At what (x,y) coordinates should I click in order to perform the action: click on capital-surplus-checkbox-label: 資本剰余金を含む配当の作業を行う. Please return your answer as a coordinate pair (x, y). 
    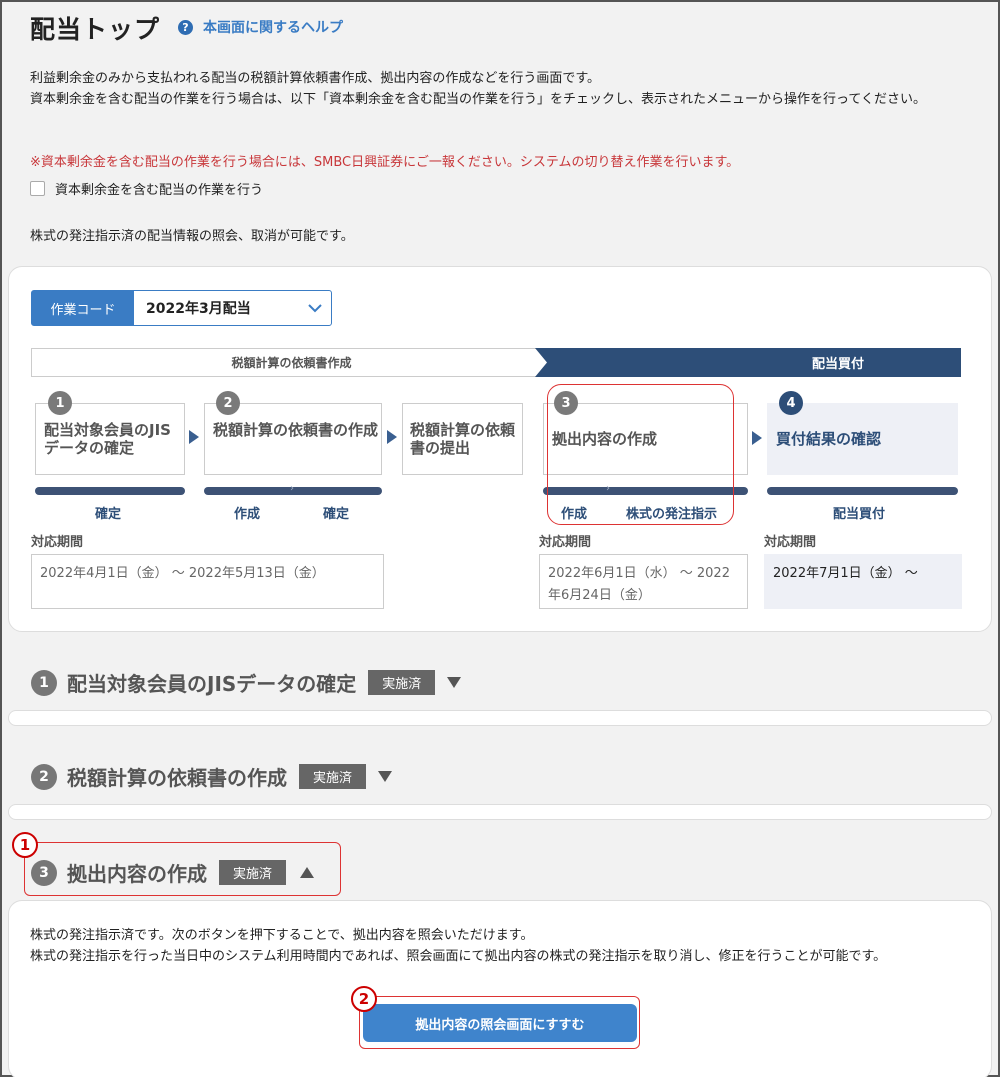
    Looking at the image, I should click on (159, 188).